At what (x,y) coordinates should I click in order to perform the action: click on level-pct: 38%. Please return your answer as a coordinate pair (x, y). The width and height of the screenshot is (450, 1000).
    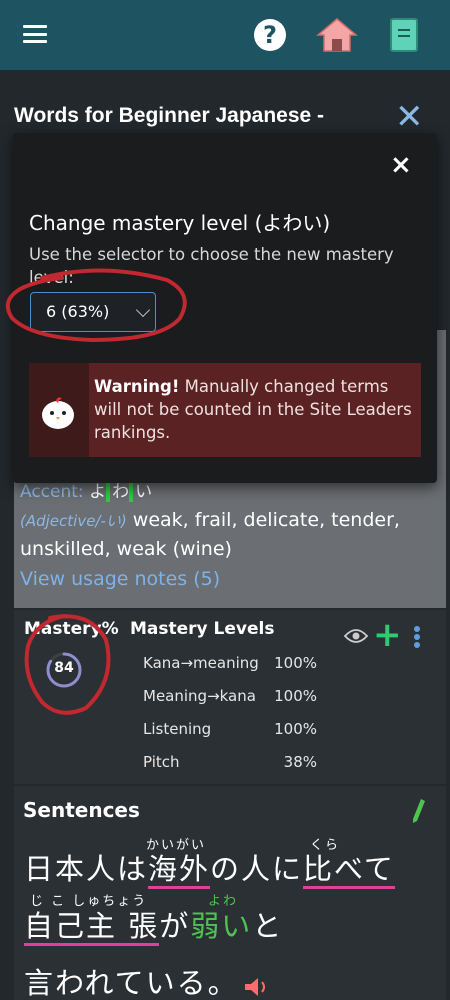
    Looking at the image, I should click on (300, 762).